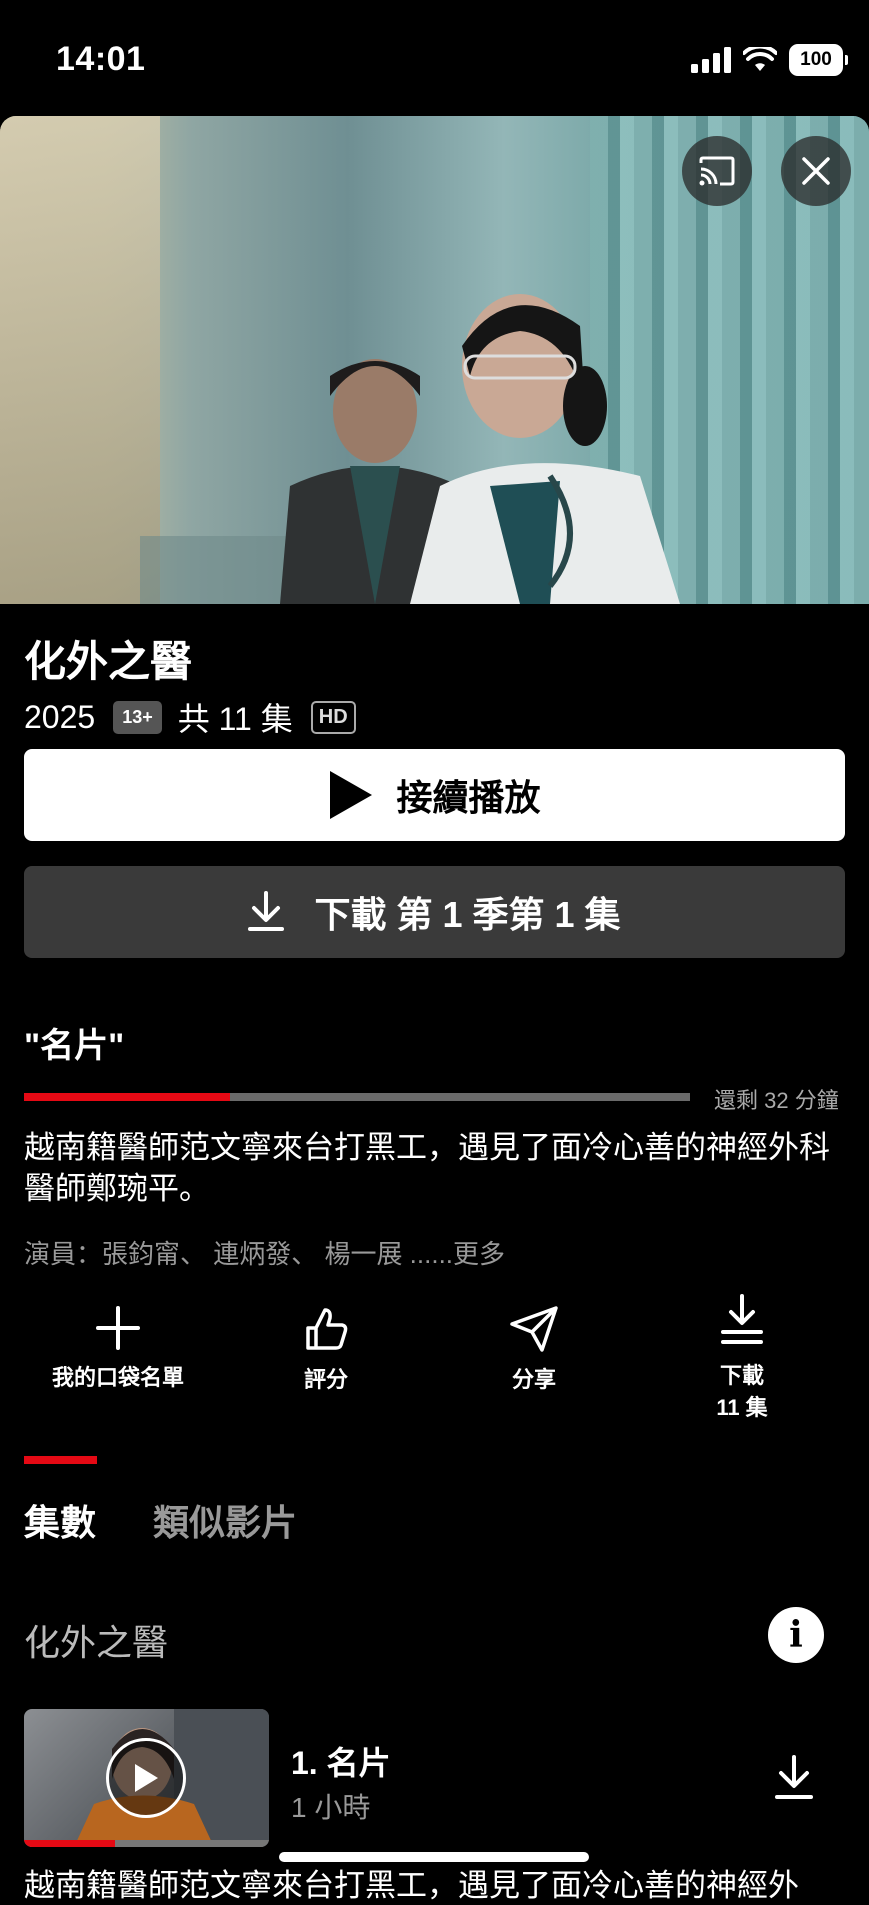  I want to click on episode-thumbnail, so click(146, 1778).